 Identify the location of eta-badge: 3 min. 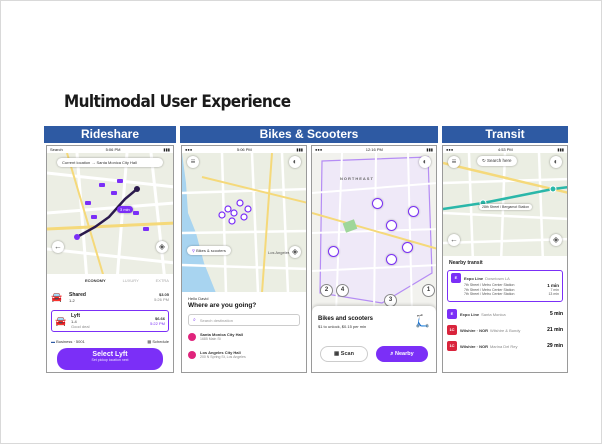
(125, 209).